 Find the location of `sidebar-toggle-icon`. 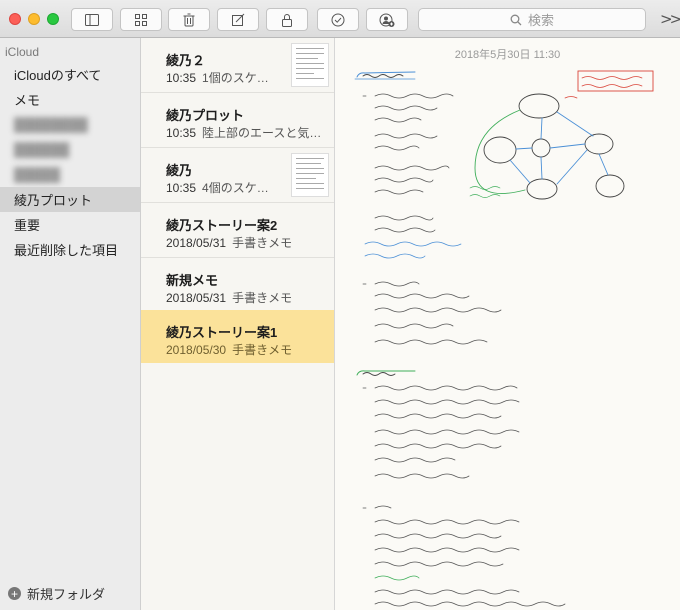

sidebar-toggle-icon is located at coordinates (92, 19).